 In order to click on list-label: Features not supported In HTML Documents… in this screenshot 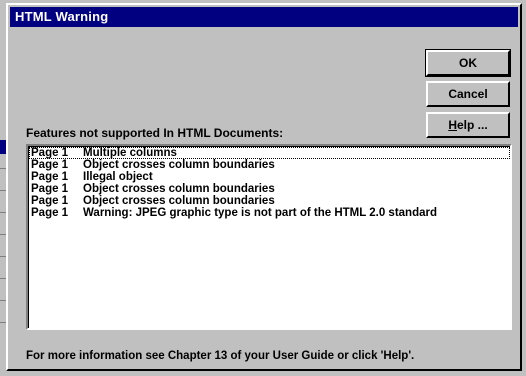, I will do `click(155, 133)`.